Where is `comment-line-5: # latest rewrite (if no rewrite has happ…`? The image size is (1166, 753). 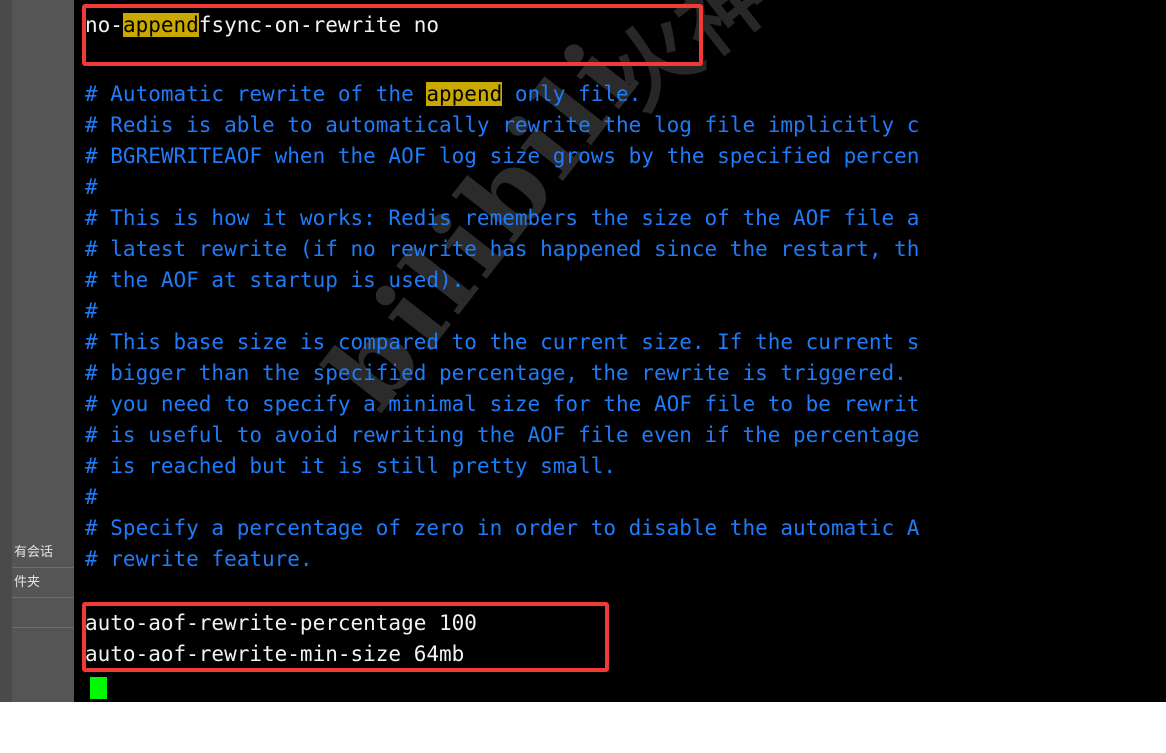
comment-line-5: # latest rewrite (if no rewrite has happ… is located at coordinates (502, 249).